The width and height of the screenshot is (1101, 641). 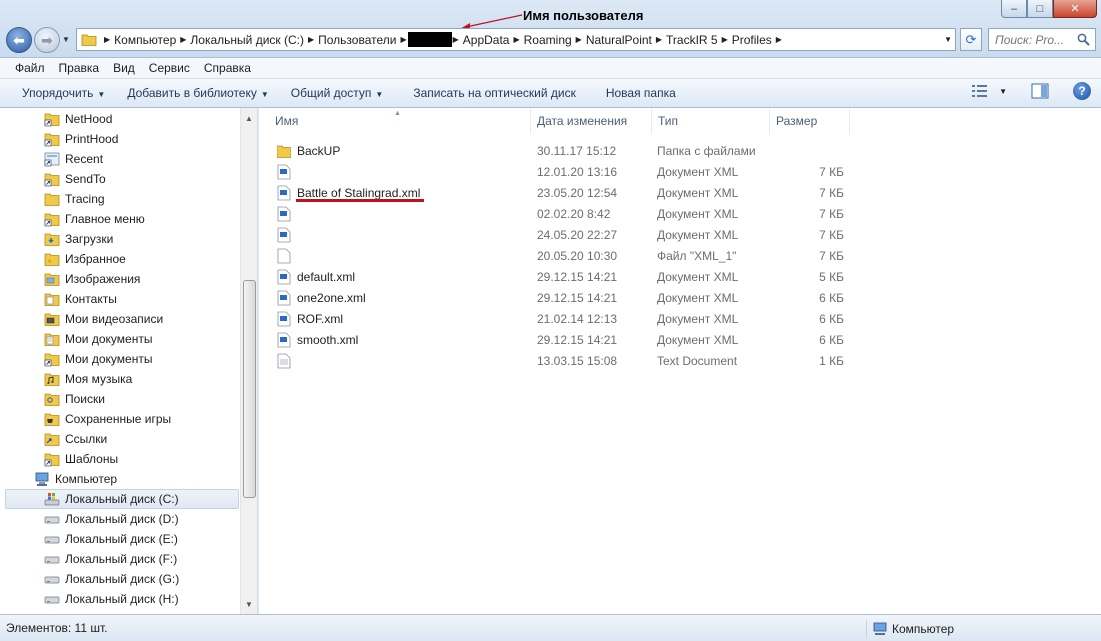 What do you see at coordinates (122, 499) in the screenshot?
I see `nav-item-drive-c: Локальный диск (C:)` at bounding box center [122, 499].